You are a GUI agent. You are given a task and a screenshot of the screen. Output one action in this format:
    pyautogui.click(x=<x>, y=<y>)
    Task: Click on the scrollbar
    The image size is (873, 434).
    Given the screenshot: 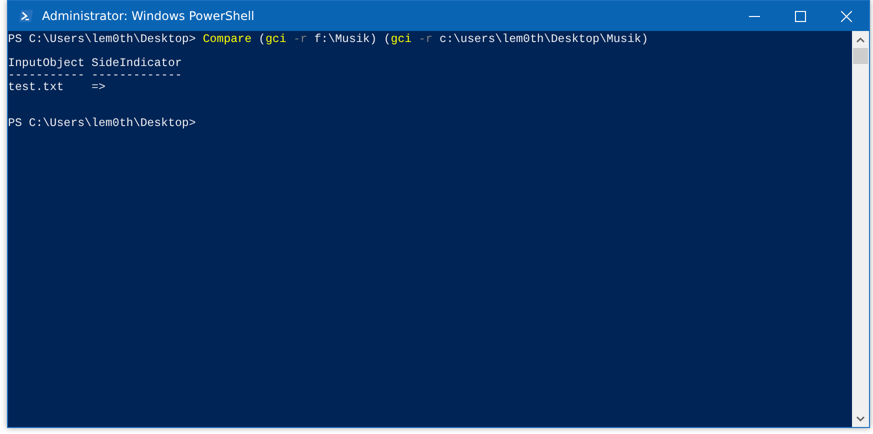 What is the action you would take?
    pyautogui.click(x=860, y=229)
    